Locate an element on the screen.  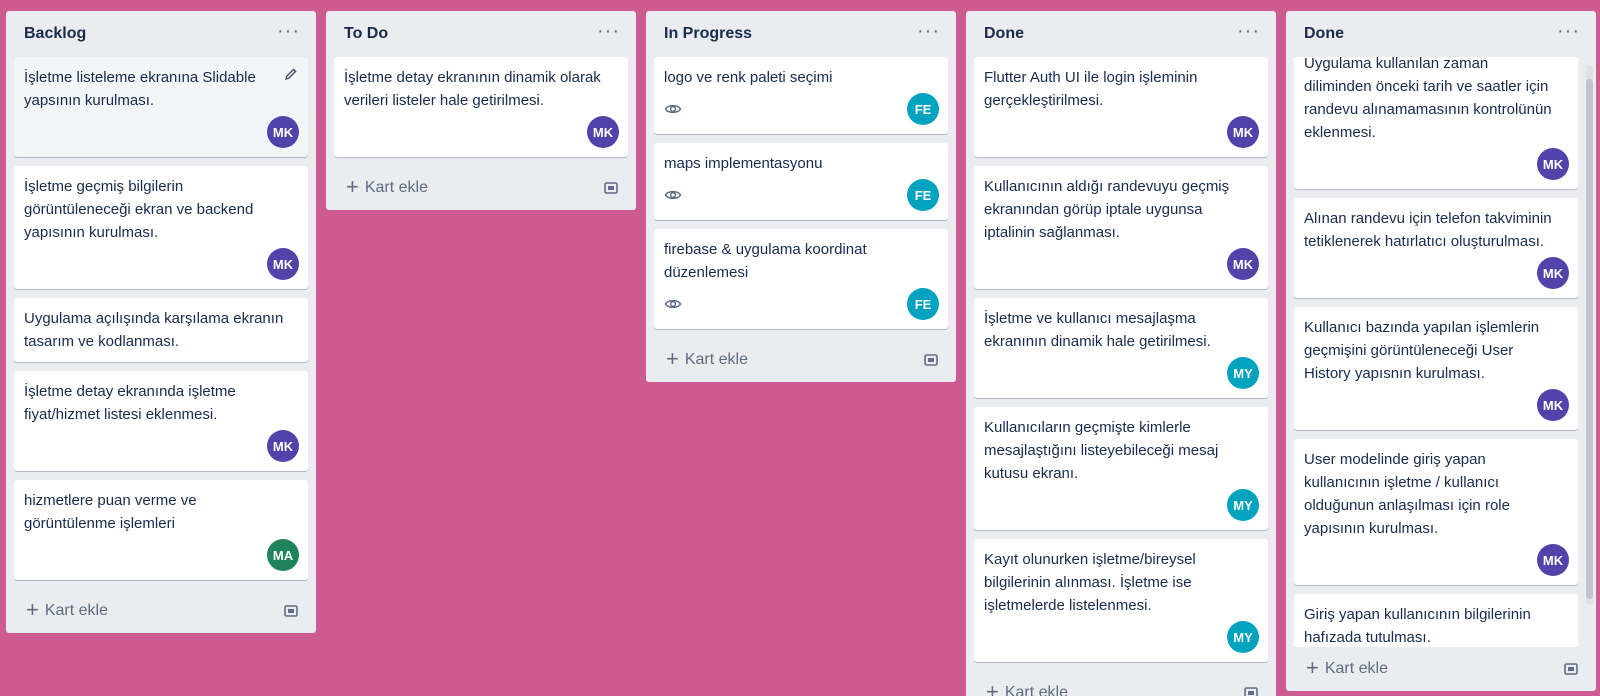
pencil-icon is located at coordinates (291, 74).